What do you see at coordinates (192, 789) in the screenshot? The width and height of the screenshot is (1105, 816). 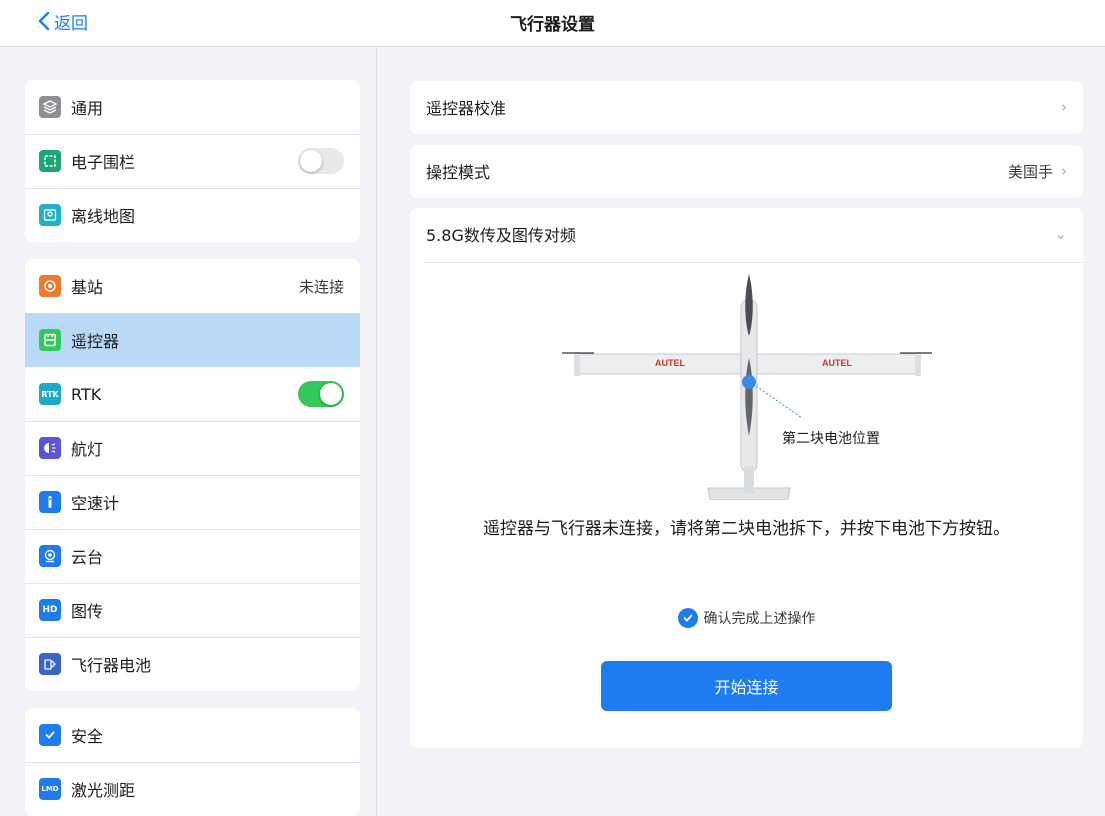 I see `sidebar-item-laser-range: LMD 激光测距` at bounding box center [192, 789].